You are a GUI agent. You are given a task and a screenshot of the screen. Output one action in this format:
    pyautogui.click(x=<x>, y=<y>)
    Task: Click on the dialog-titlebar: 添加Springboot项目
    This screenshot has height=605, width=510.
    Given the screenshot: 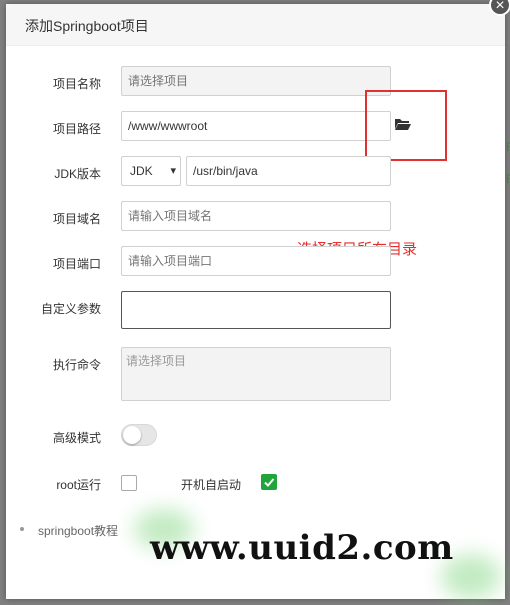 What is the action you would take?
    pyautogui.click(x=255, y=25)
    